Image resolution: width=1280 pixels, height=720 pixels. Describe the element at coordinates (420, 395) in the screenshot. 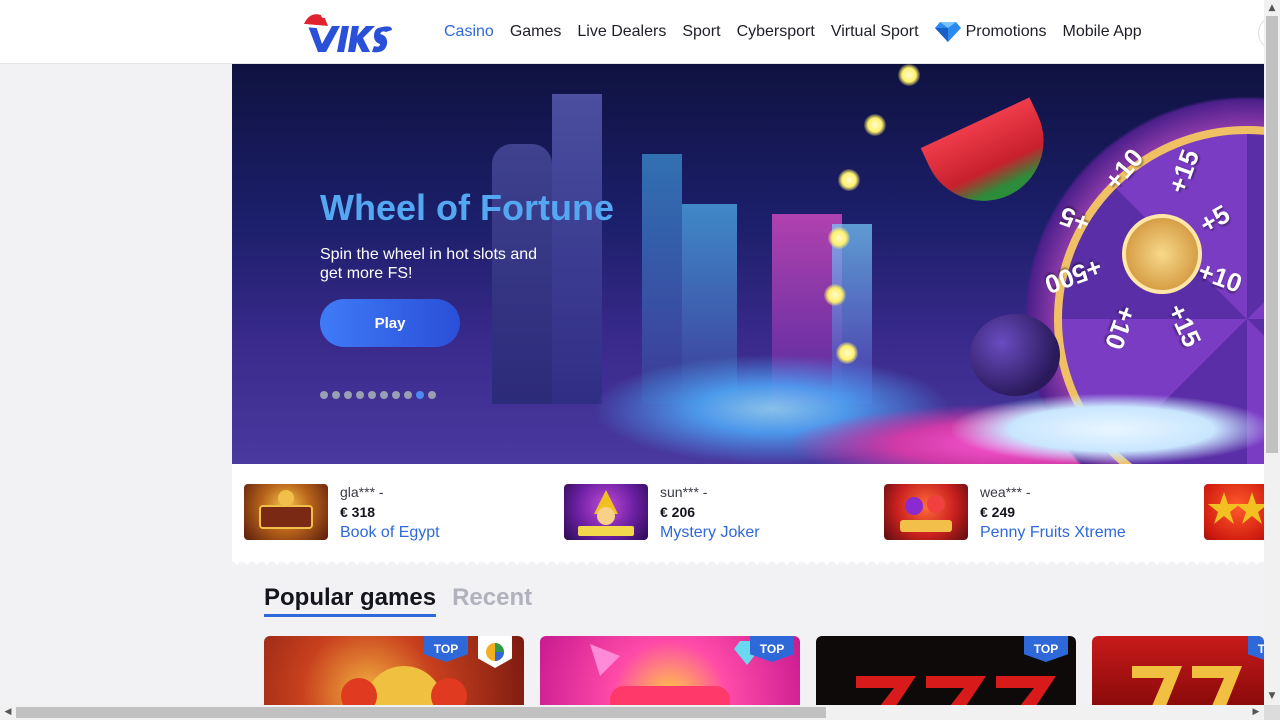

I see `slide-dot-active` at that location.